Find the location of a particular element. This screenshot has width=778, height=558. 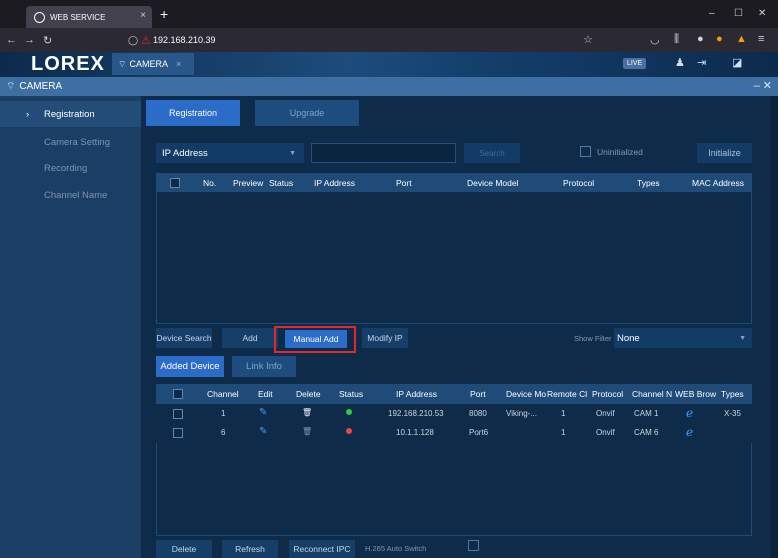

reload-icon: ↻ is located at coordinates (47, 40).